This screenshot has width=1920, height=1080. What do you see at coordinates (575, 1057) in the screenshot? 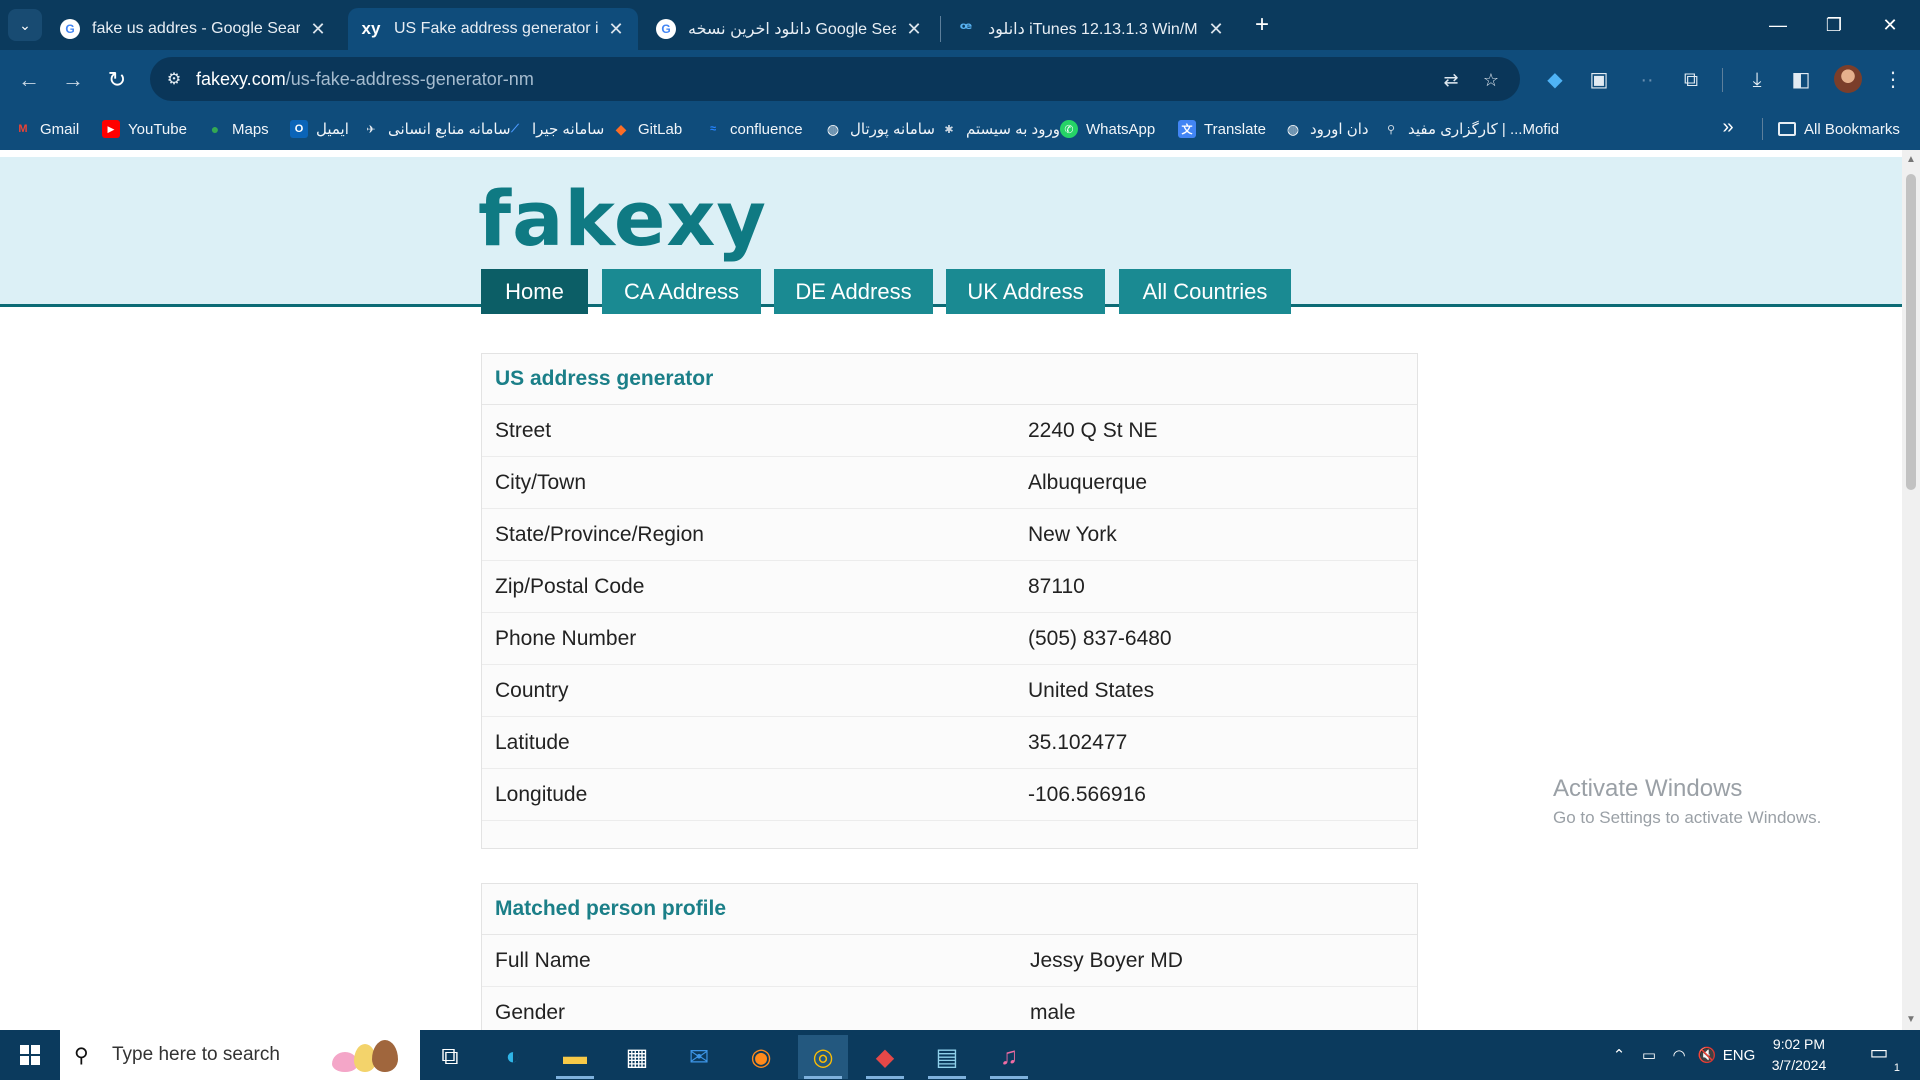
I see `file-explorer-icon: ▬` at bounding box center [575, 1057].